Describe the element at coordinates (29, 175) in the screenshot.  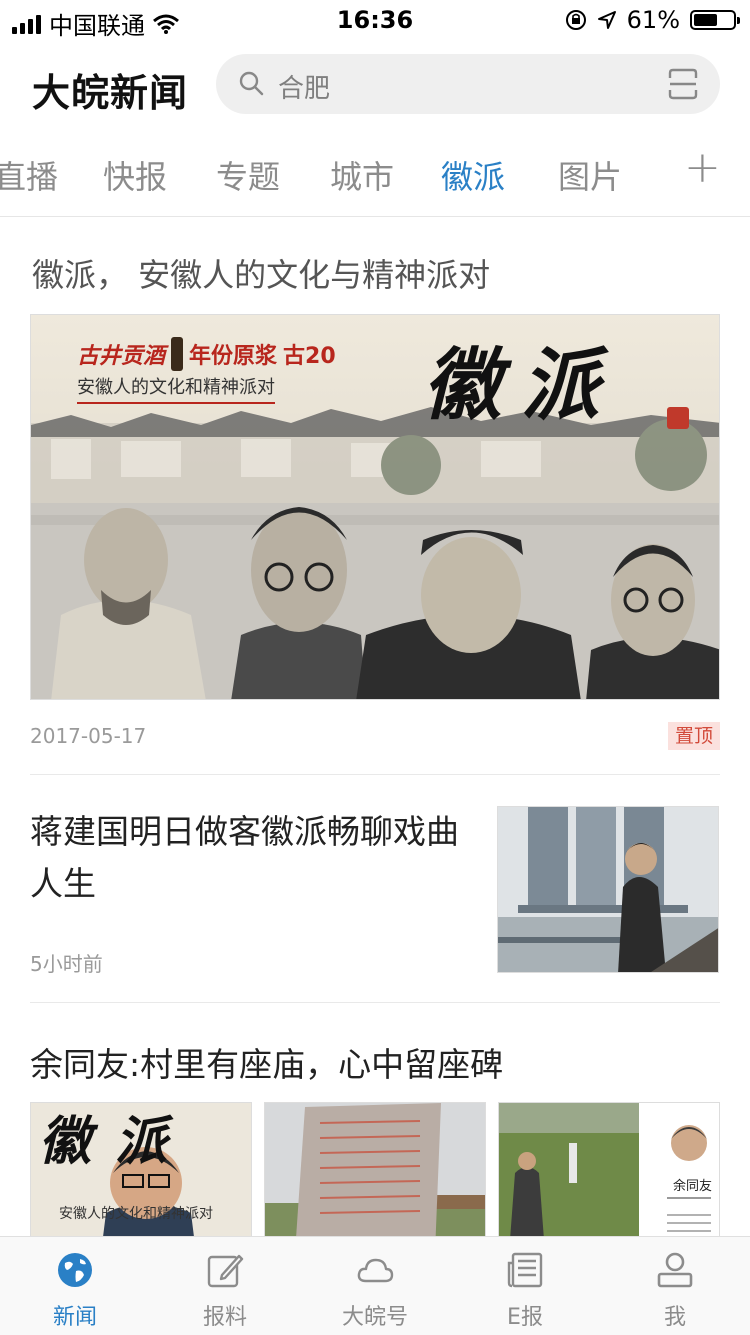
I see `tab-live: 直播` at that location.